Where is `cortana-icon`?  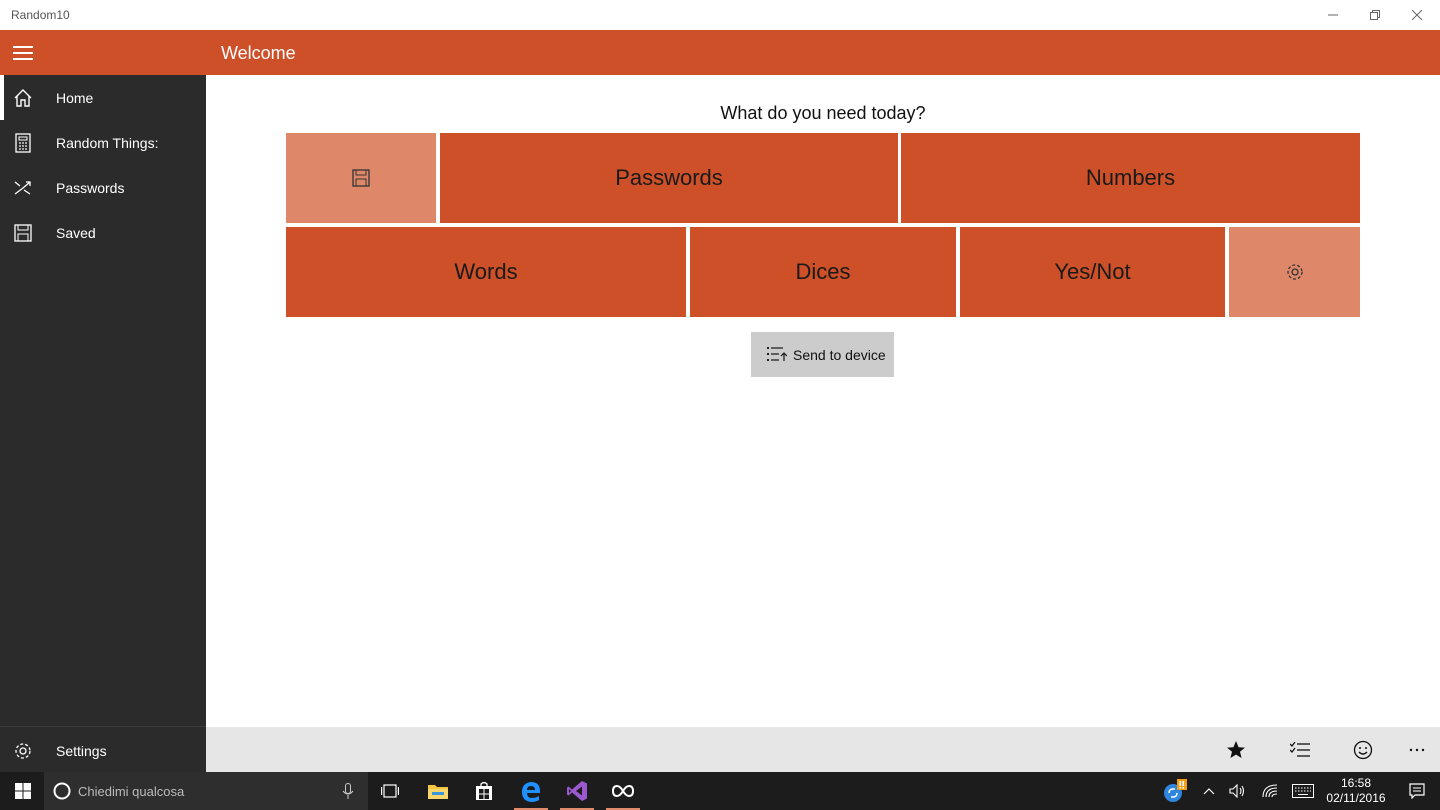
cortana-icon is located at coordinates (62, 791).